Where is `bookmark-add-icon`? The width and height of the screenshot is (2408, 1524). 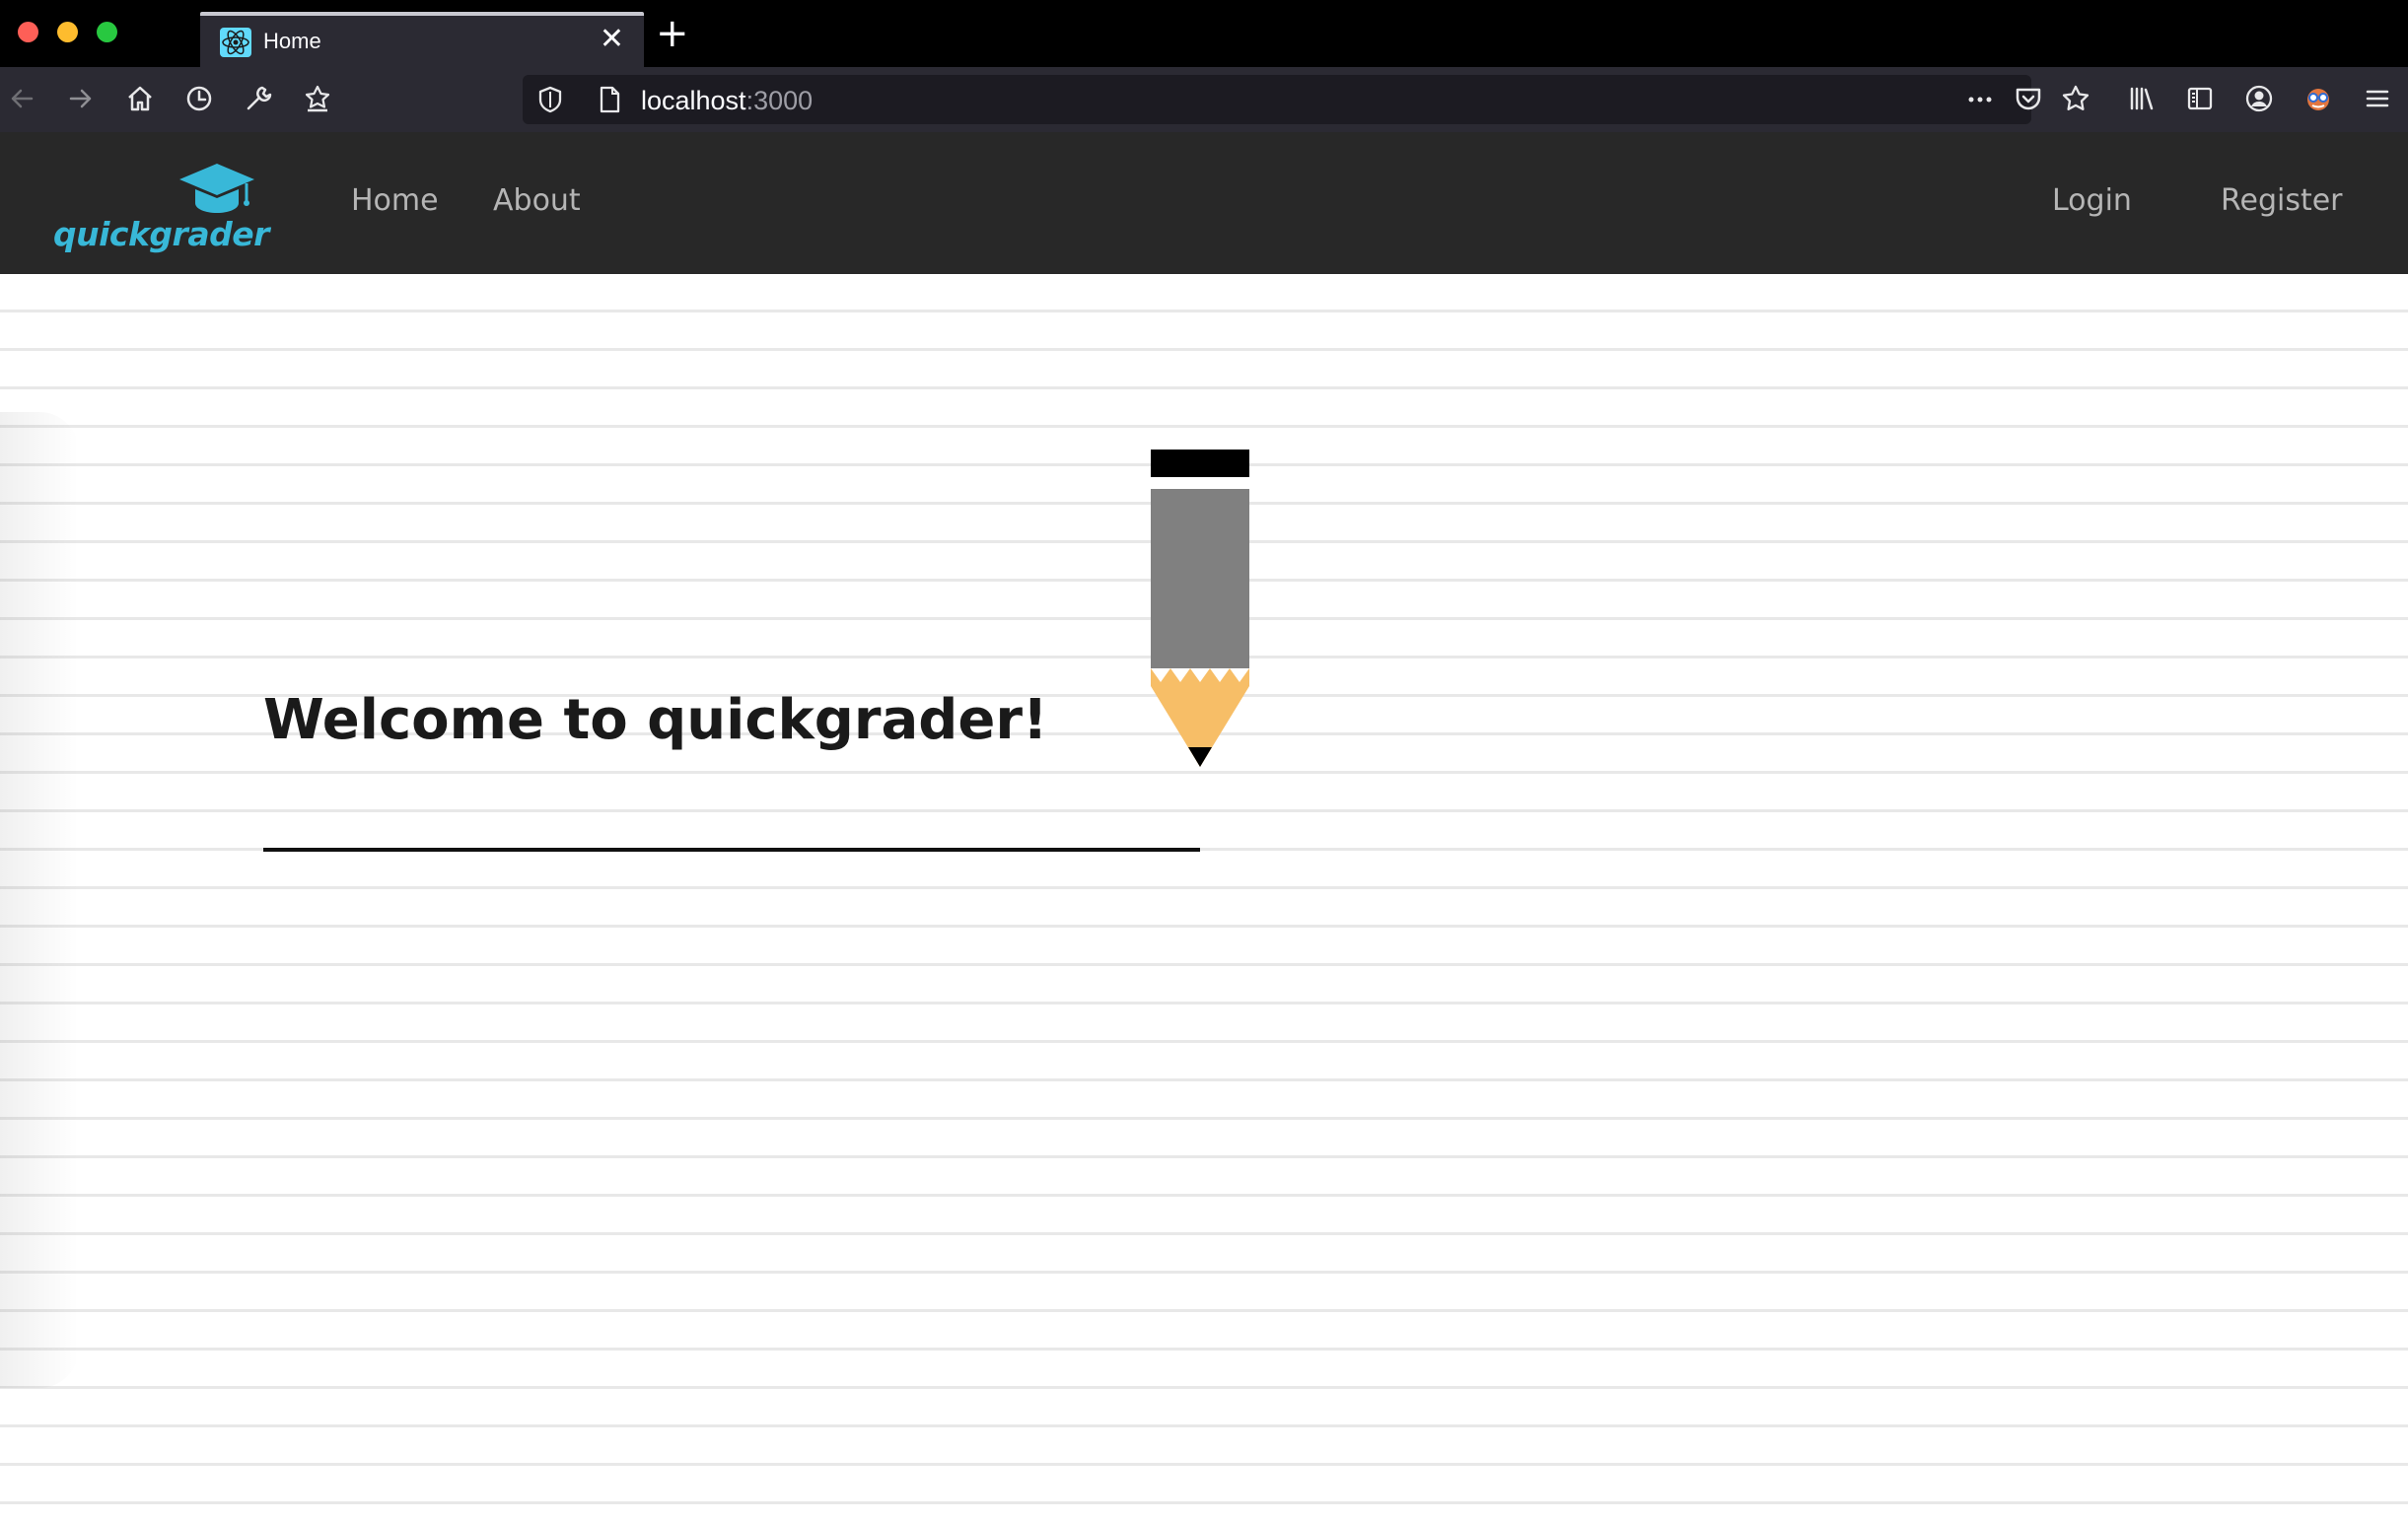
bookmark-add-icon is located at coordinates (317, 98).